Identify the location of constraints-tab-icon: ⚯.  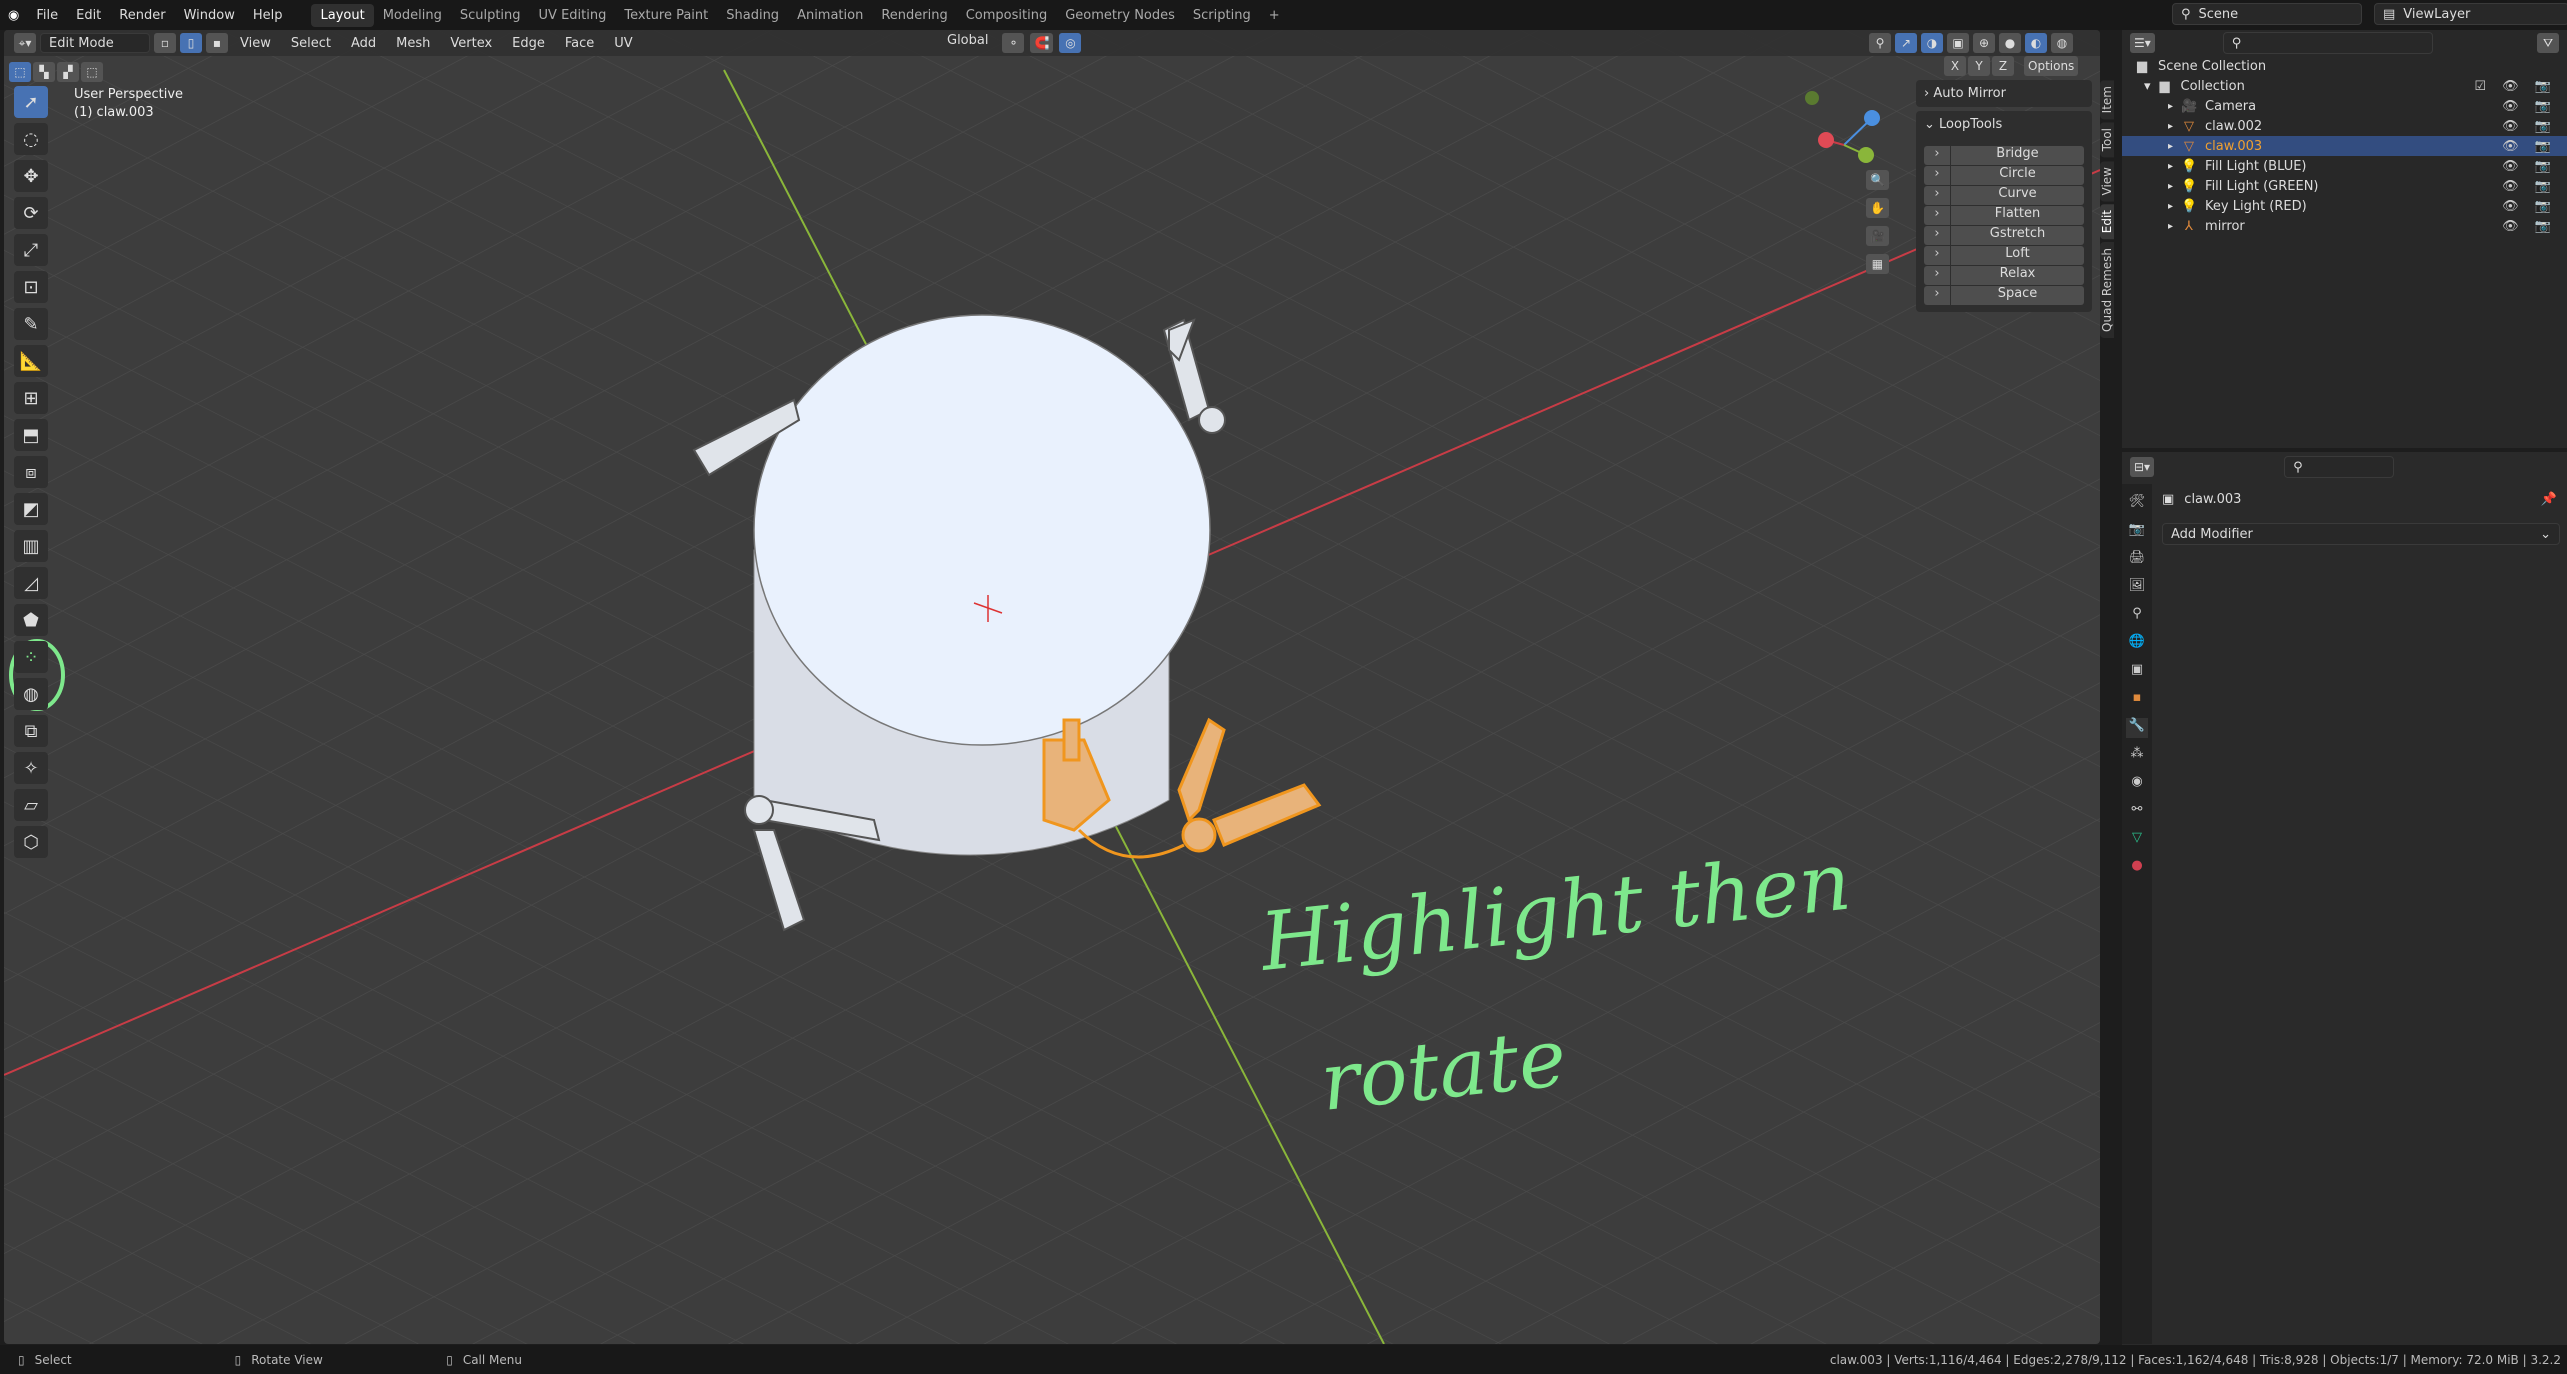
(2137, 812).